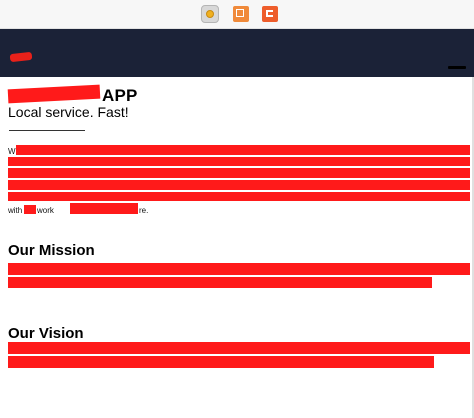  I want to click on page-title: APP, so click(73, 96).